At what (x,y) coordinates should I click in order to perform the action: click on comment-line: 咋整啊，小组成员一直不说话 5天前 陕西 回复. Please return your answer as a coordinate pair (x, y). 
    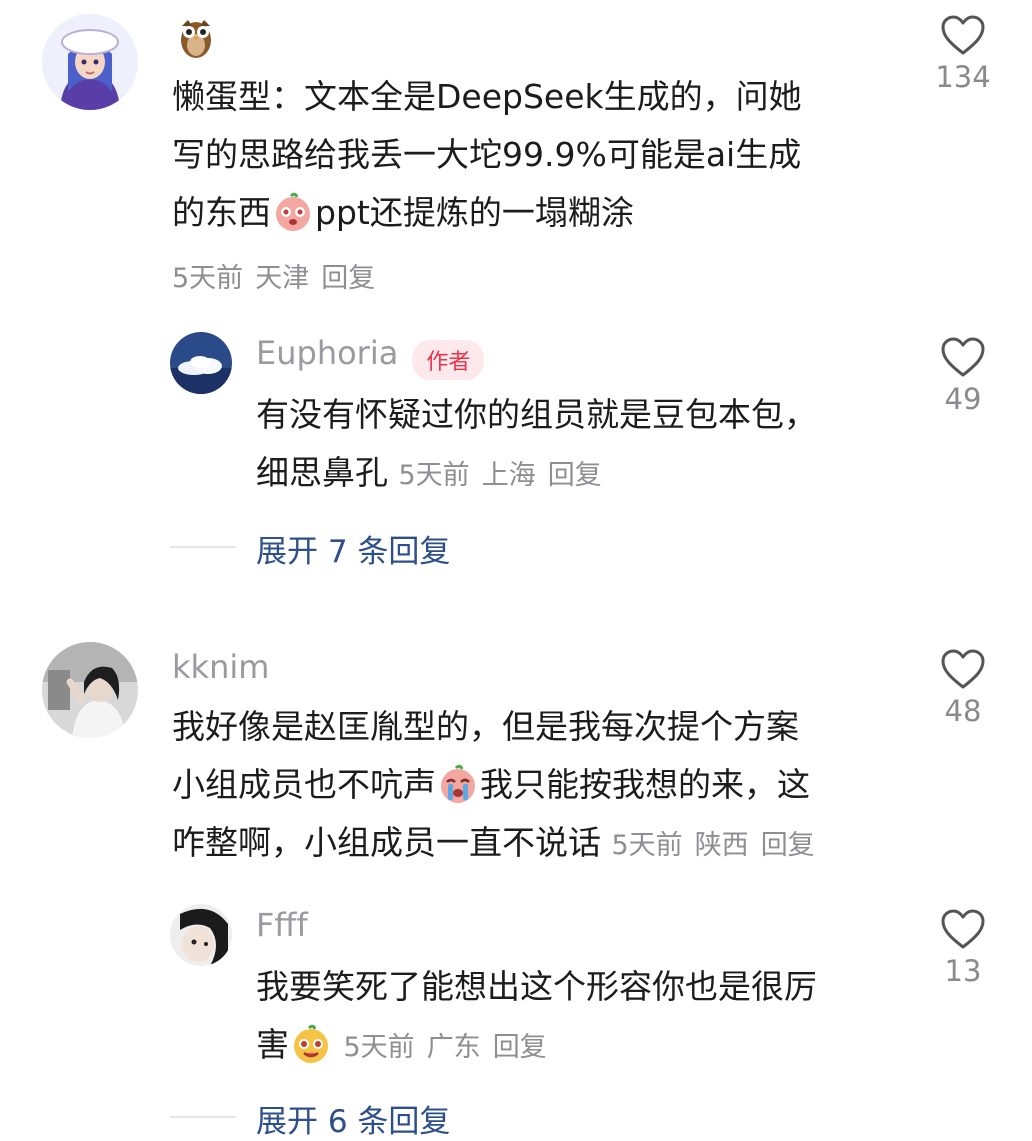
    Looking at the image, I should click on (537, 844).